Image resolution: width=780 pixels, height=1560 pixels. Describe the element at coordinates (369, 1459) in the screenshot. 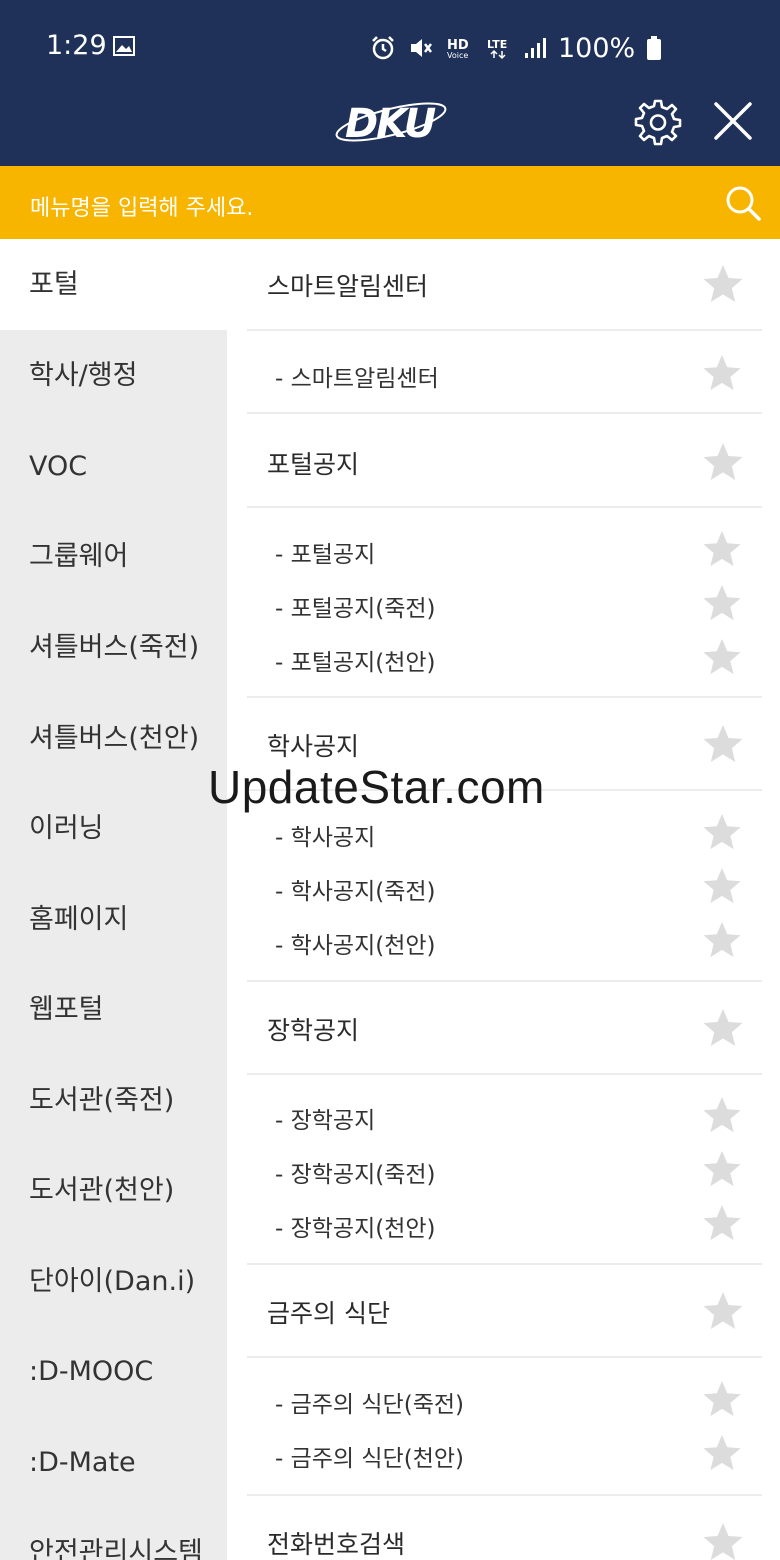

I see `menu-item-label: - 금주의 식단(천안)` at that location.